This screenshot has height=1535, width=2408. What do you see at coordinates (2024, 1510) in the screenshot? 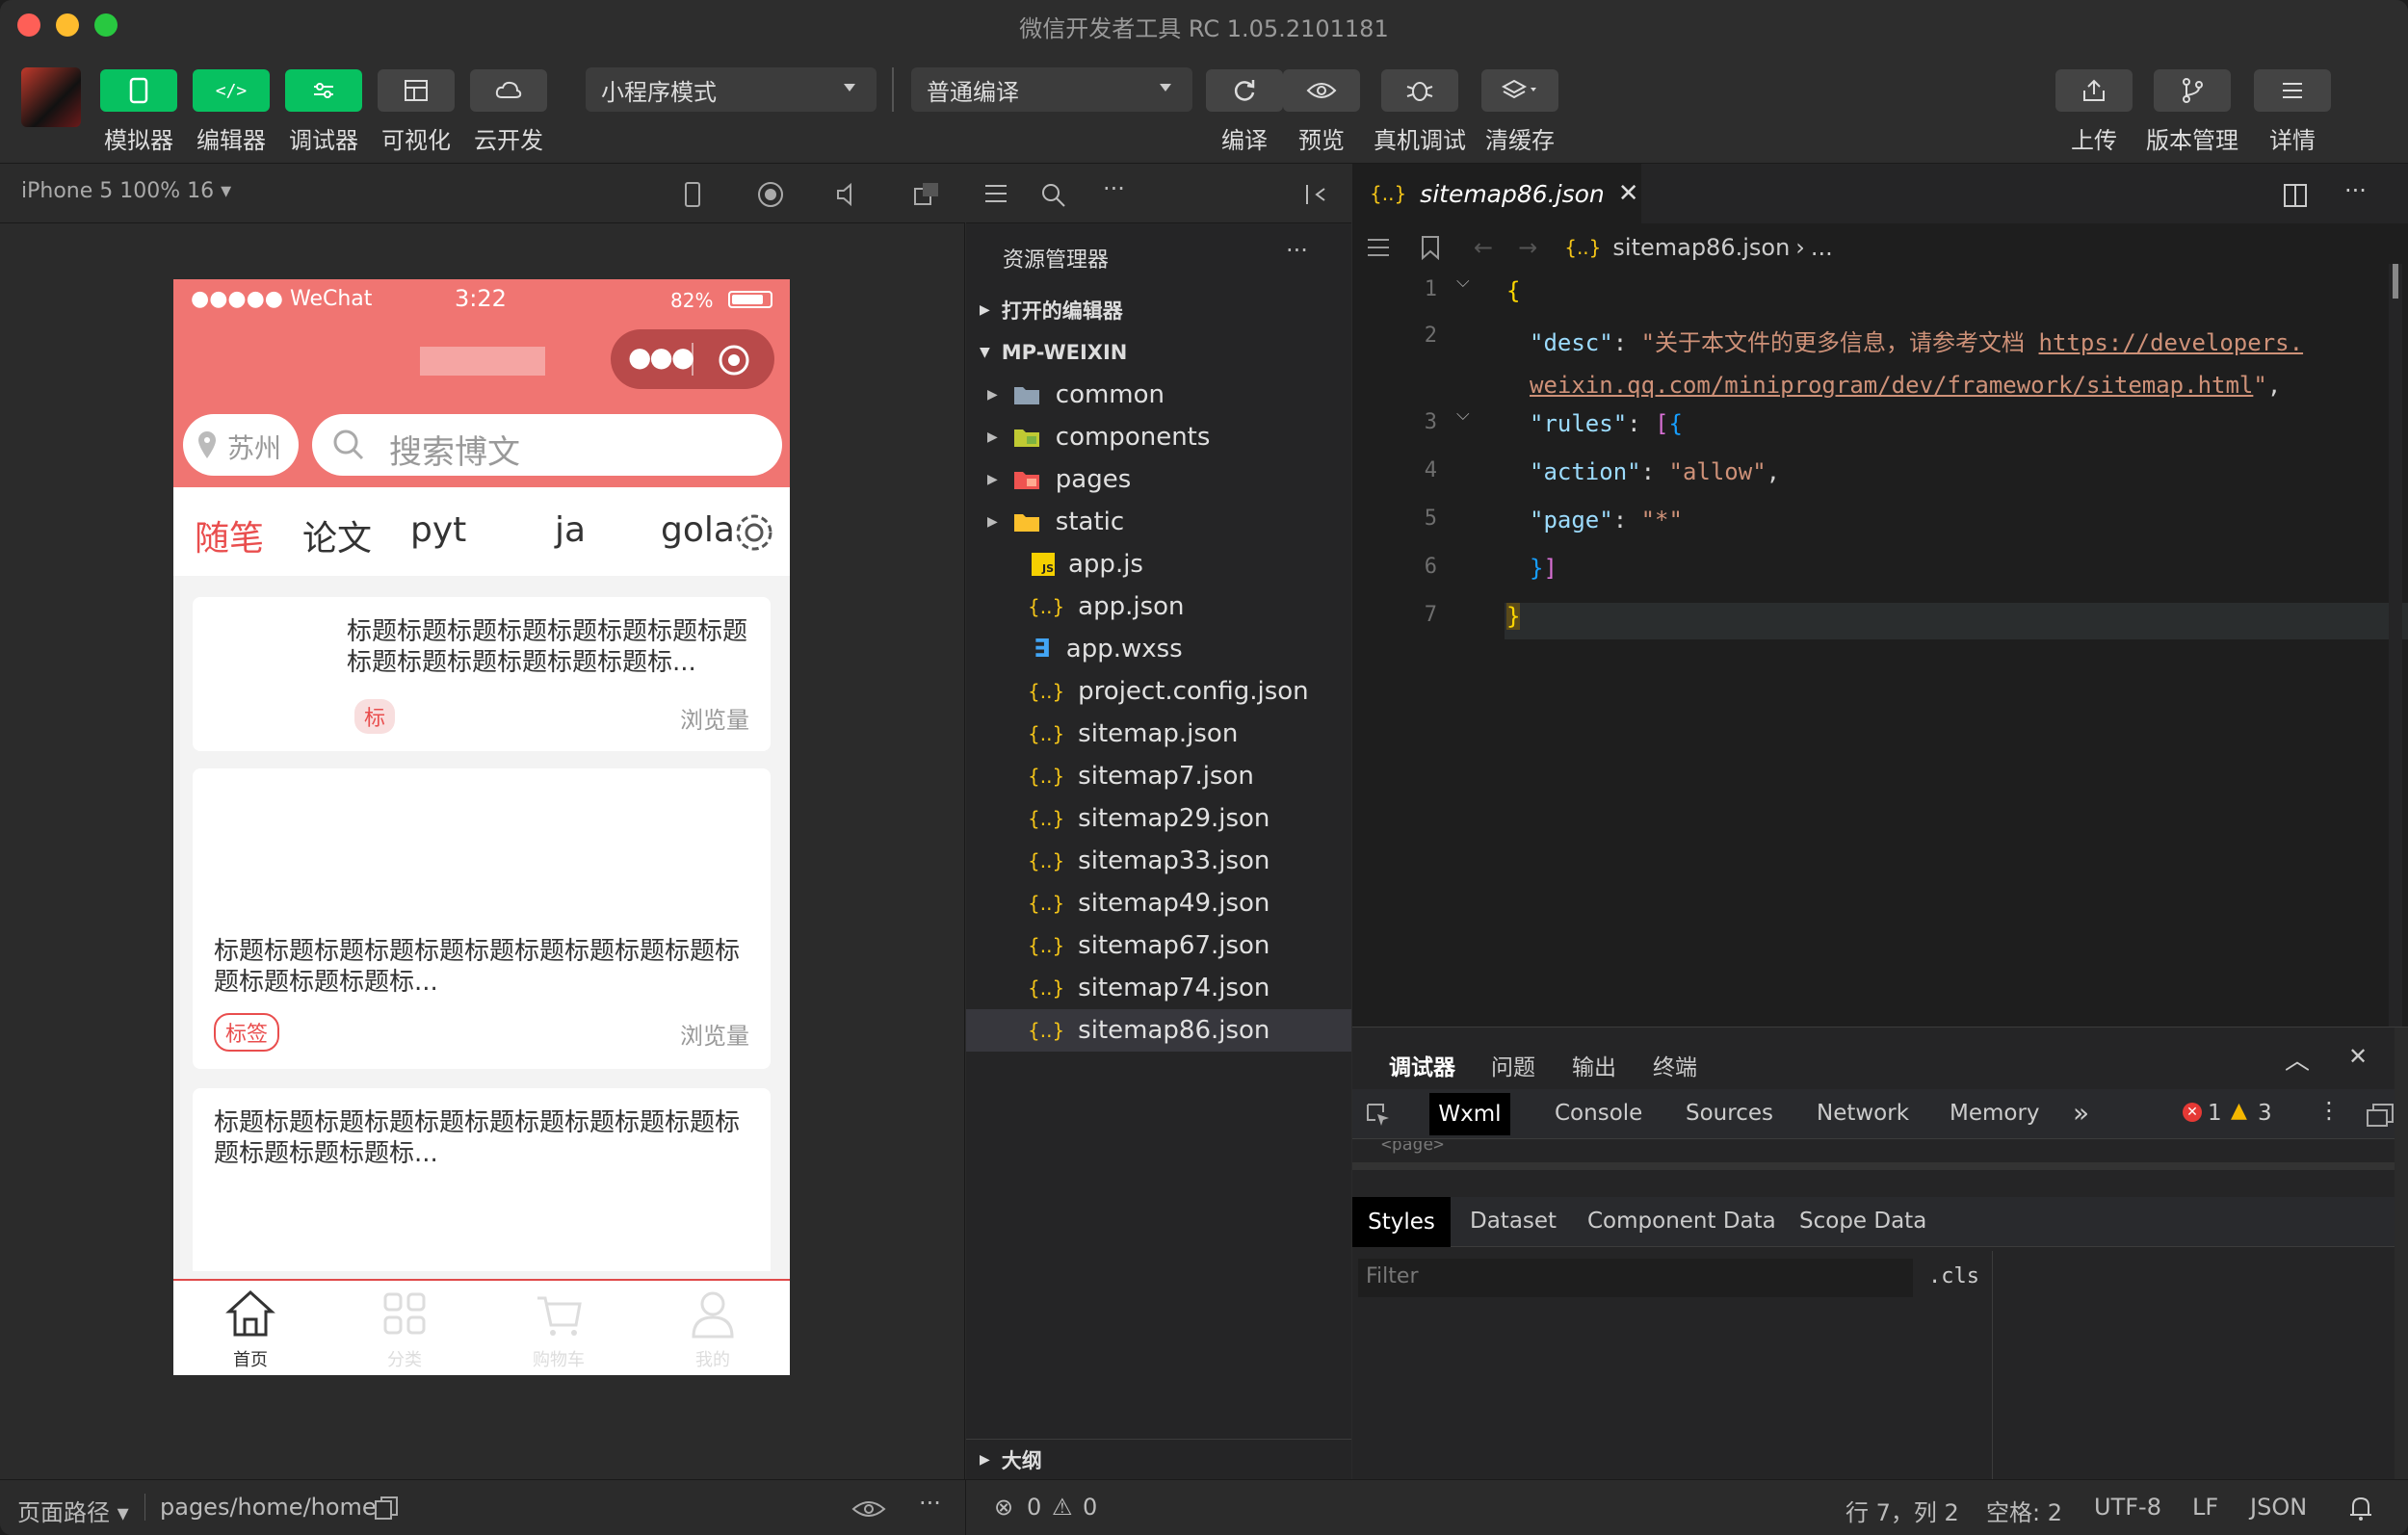
I see `indent-setting: 空格: 2` at bounding box center [2024, 1510].